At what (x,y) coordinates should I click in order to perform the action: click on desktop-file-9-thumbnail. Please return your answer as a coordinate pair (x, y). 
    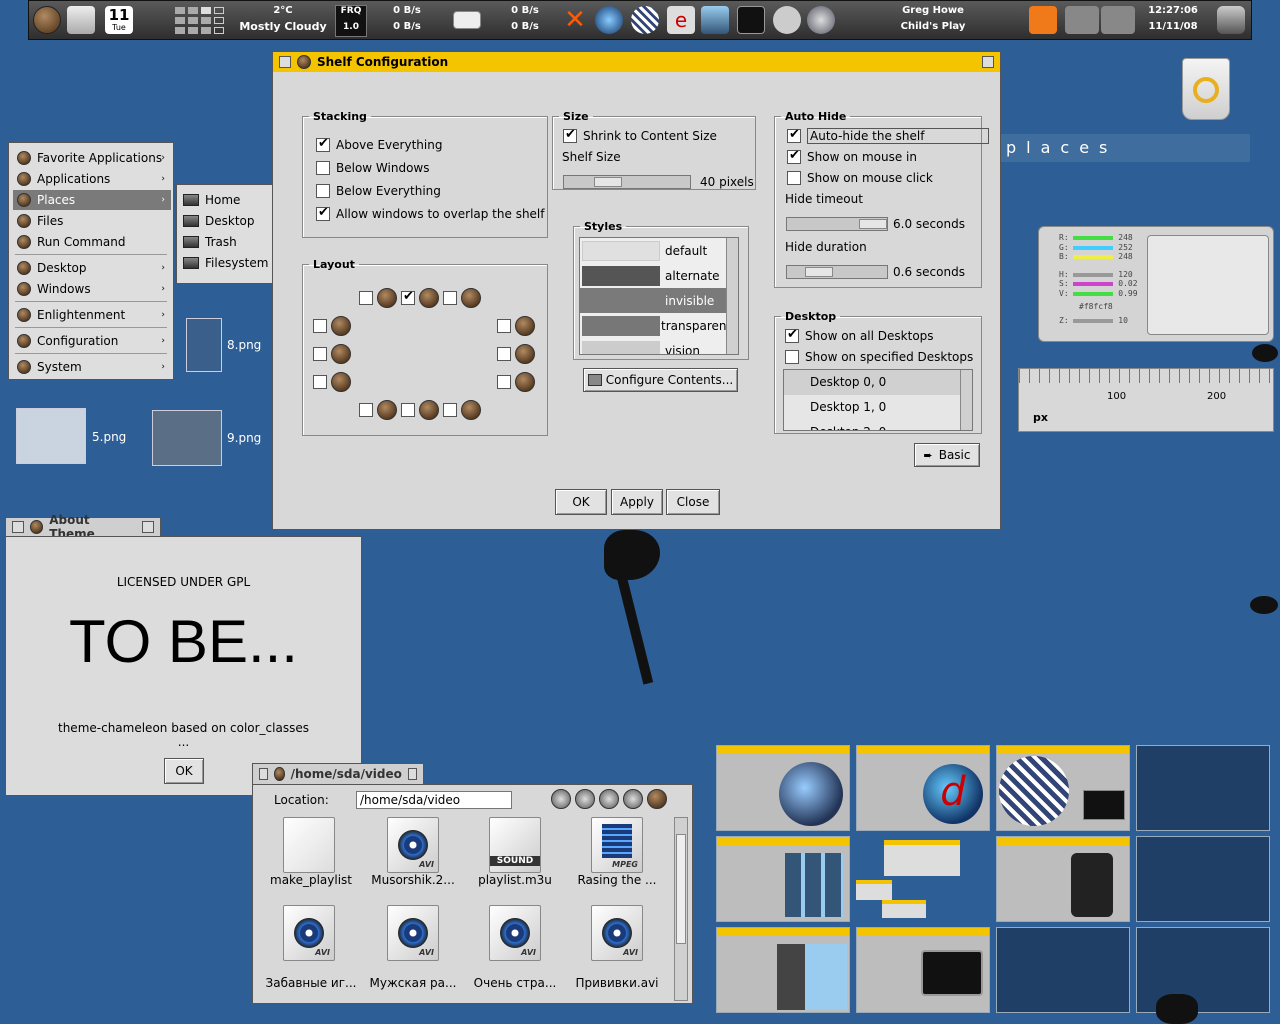
    Looking at the image, I should click on (187, 438).